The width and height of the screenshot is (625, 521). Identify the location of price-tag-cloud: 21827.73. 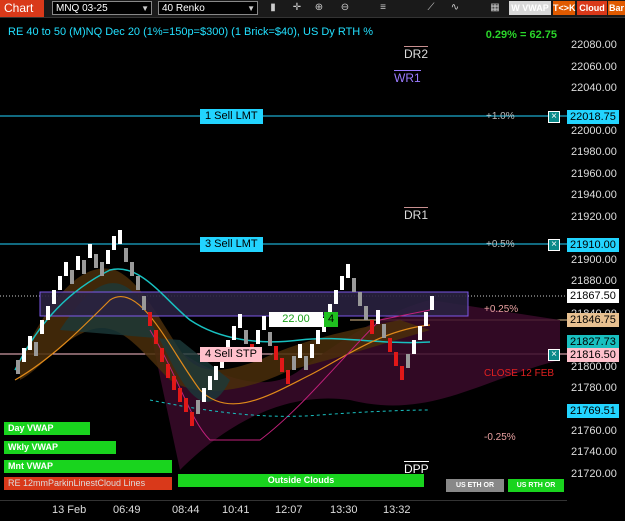
(593, 342).